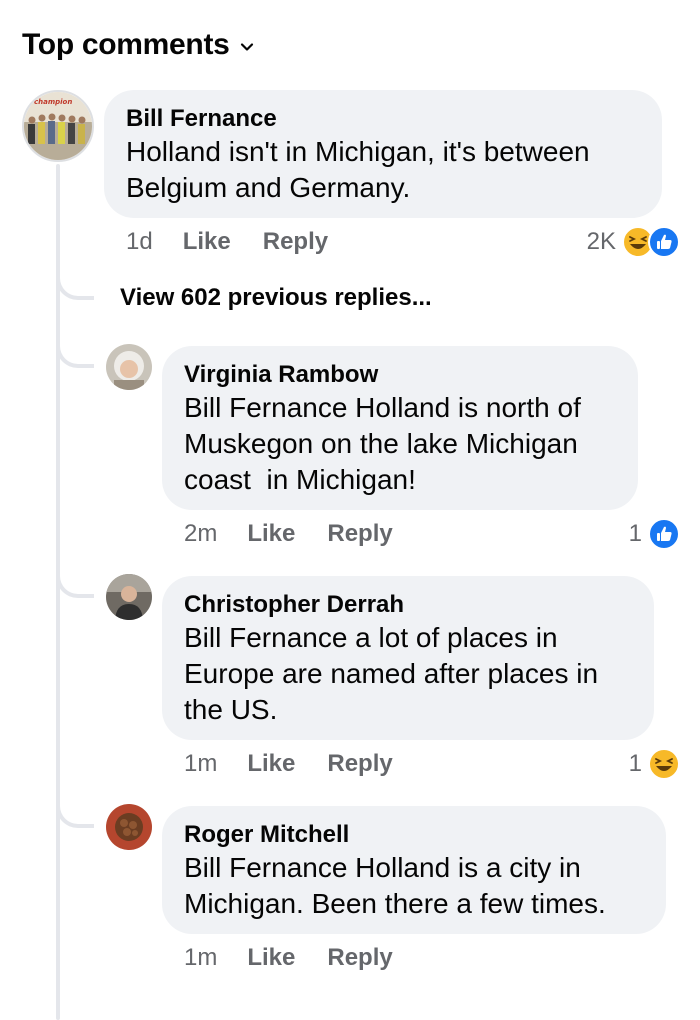  Describe the element at coordinates (383, 119) in the screenshot. I see `comment-author: Bill Fernance` at that location.